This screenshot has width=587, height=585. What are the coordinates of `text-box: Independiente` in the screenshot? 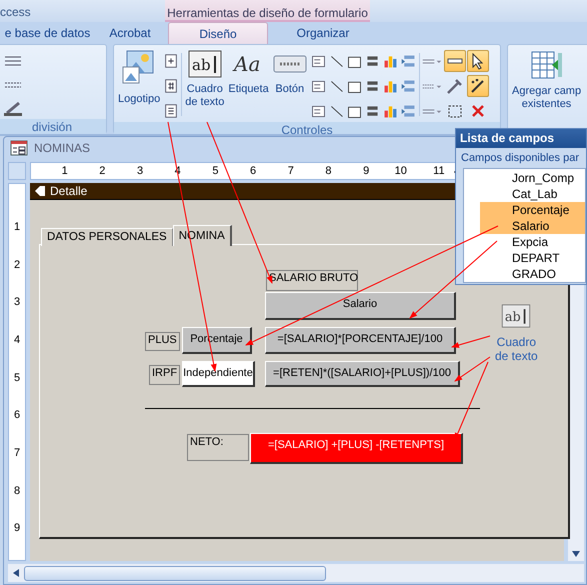 It's located at (218, 373).